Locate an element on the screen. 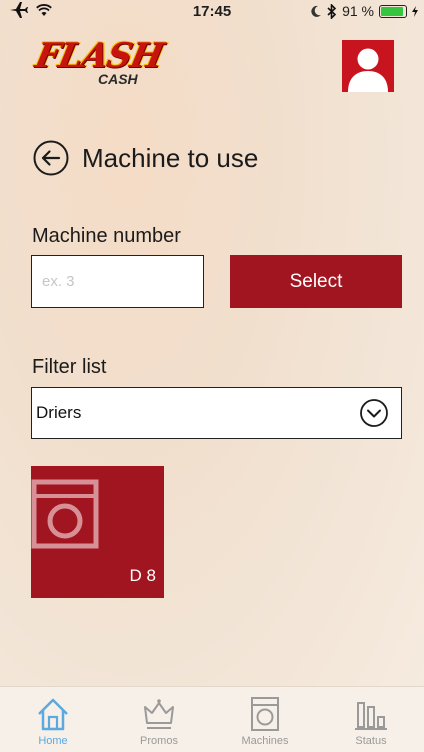 This screenshot has height=752, width=424. machine-number-label: Machine number is located at coordinates (106, 236).